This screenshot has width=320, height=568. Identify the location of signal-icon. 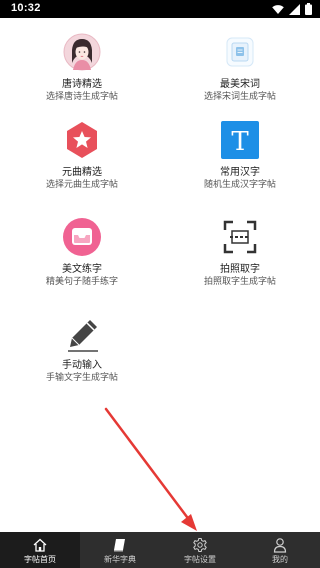
(294, 9).